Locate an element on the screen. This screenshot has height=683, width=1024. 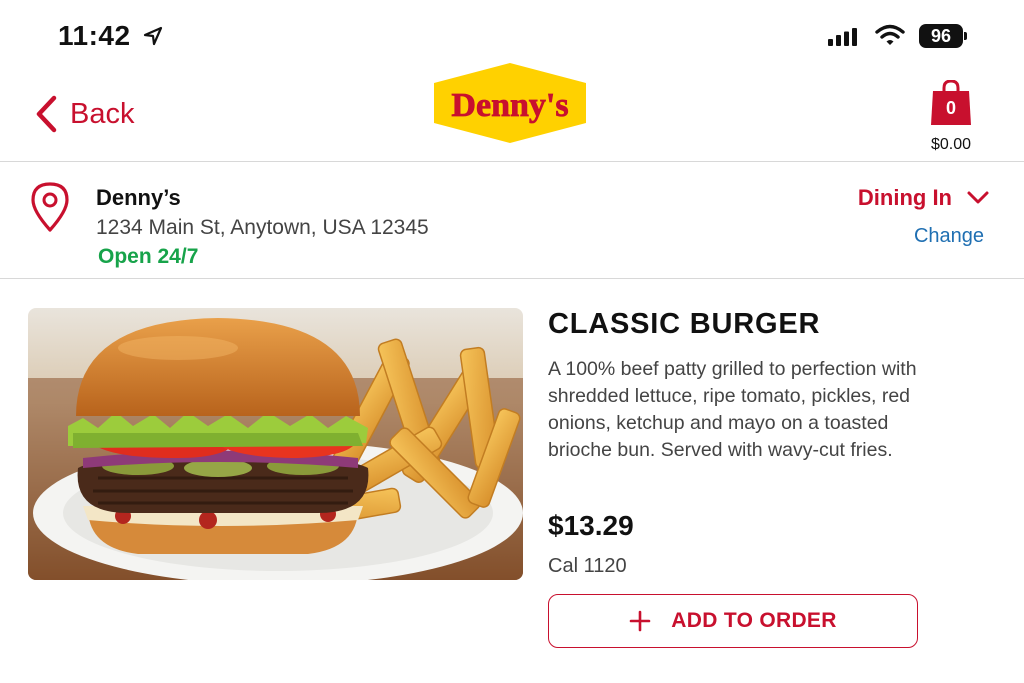
product-title: CLASSIC BURGER is located at coordinates (684, 324).